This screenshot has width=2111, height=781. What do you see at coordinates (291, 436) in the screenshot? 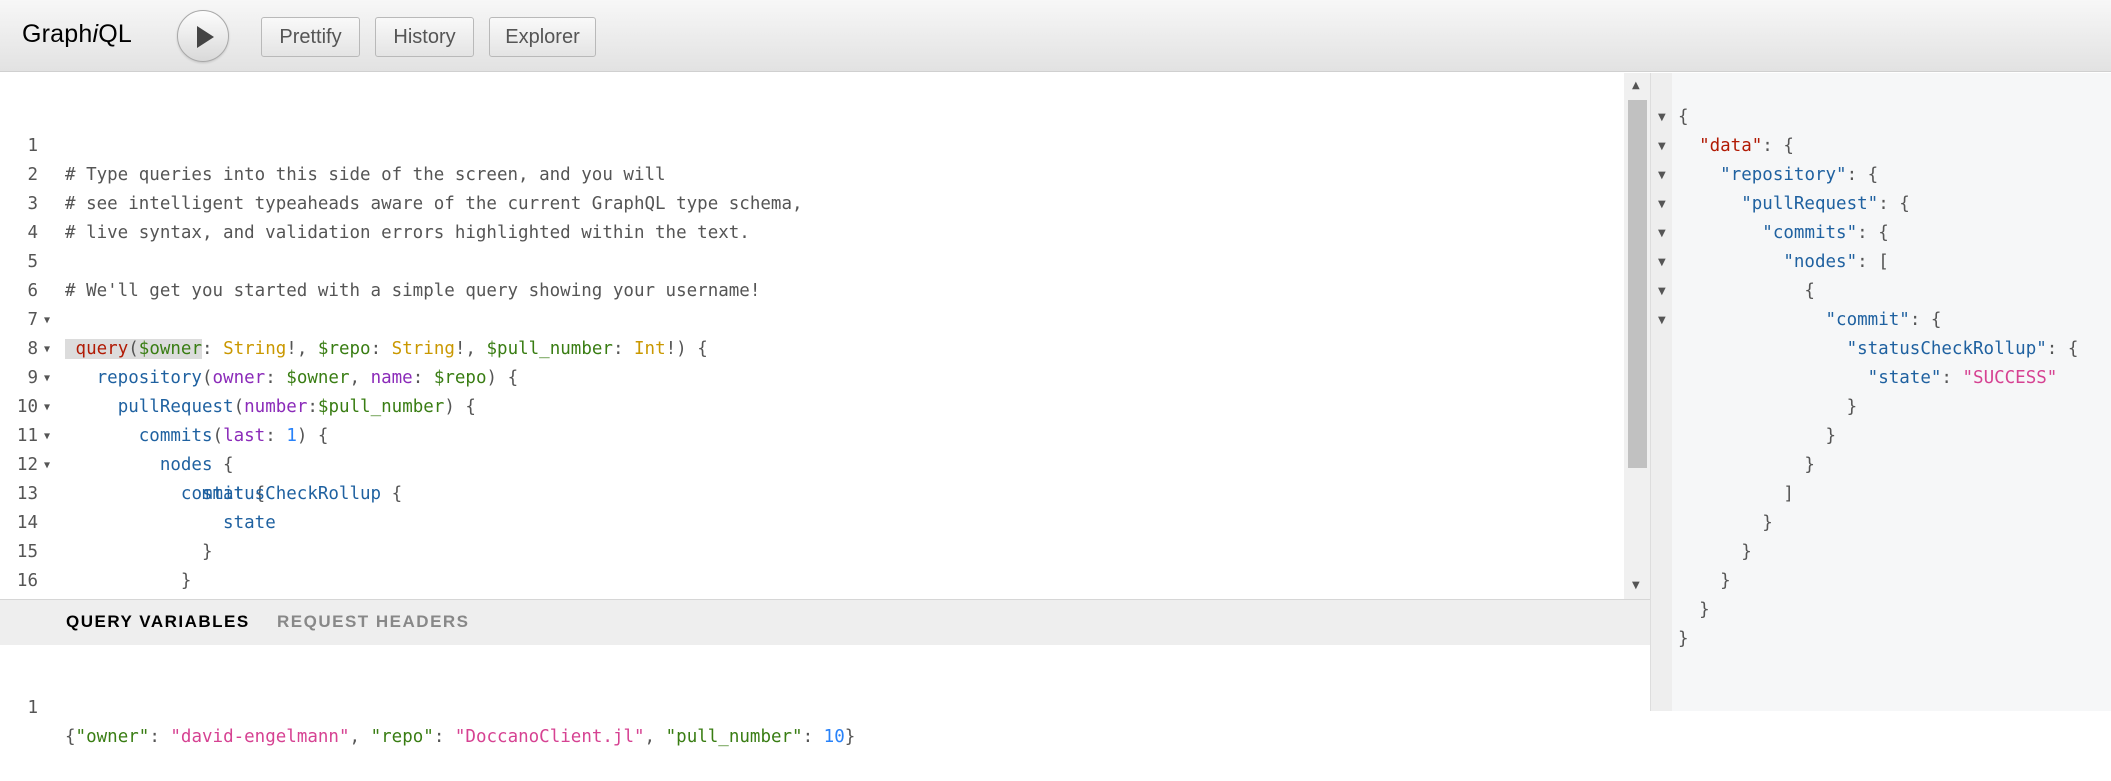
I see `number-token: 1` at bounding box center [291, 436].